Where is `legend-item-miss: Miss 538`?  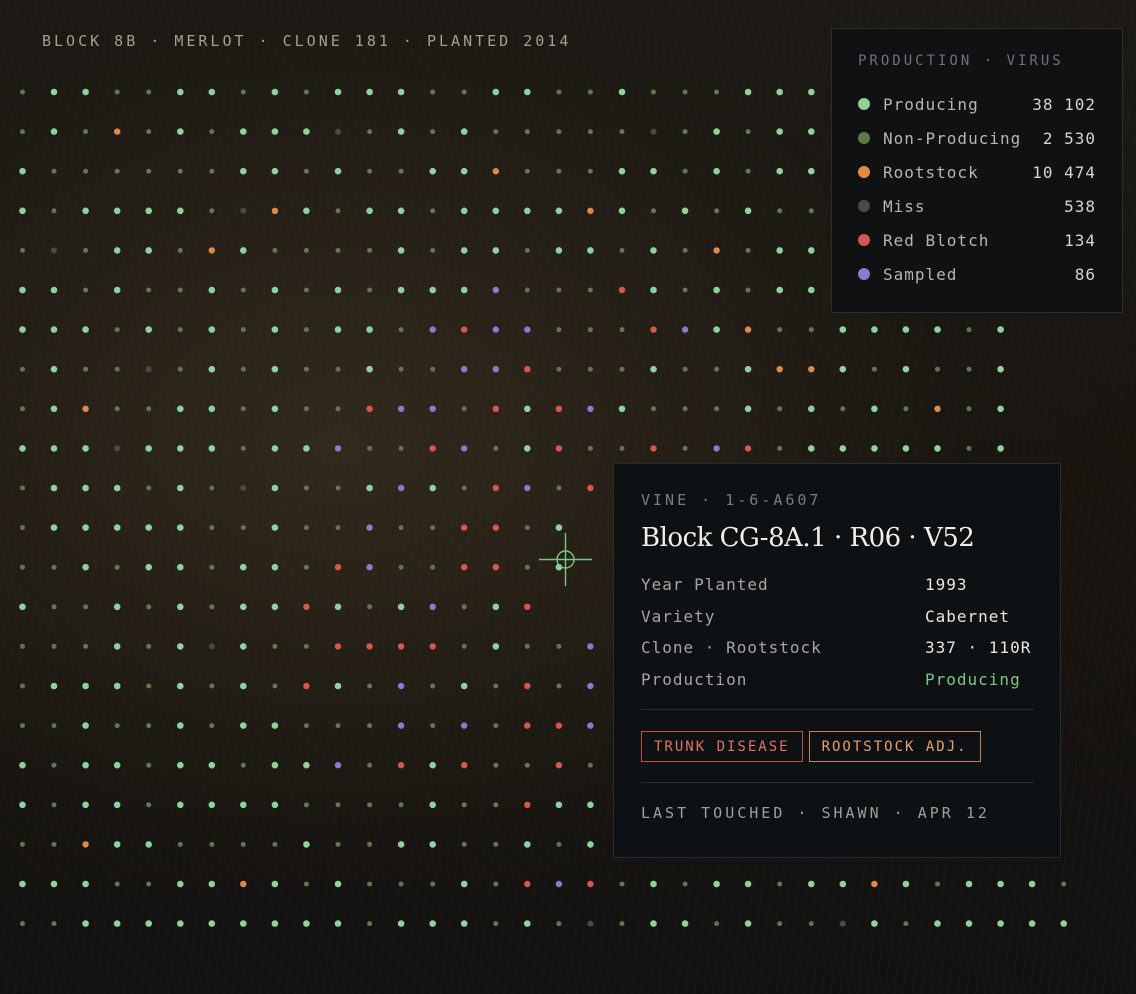 legend-item-miss: Miss 538 is located at coordinates (977, 206).